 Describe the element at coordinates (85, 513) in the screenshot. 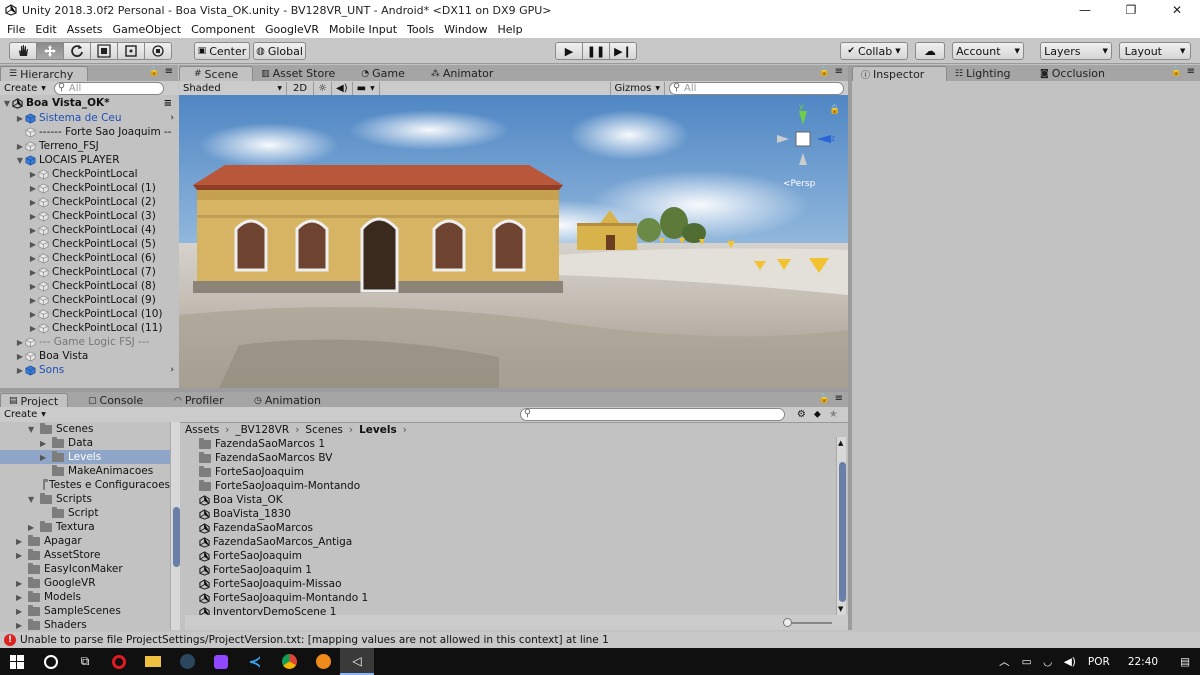

I see `project-tree-item: Script` at that location.